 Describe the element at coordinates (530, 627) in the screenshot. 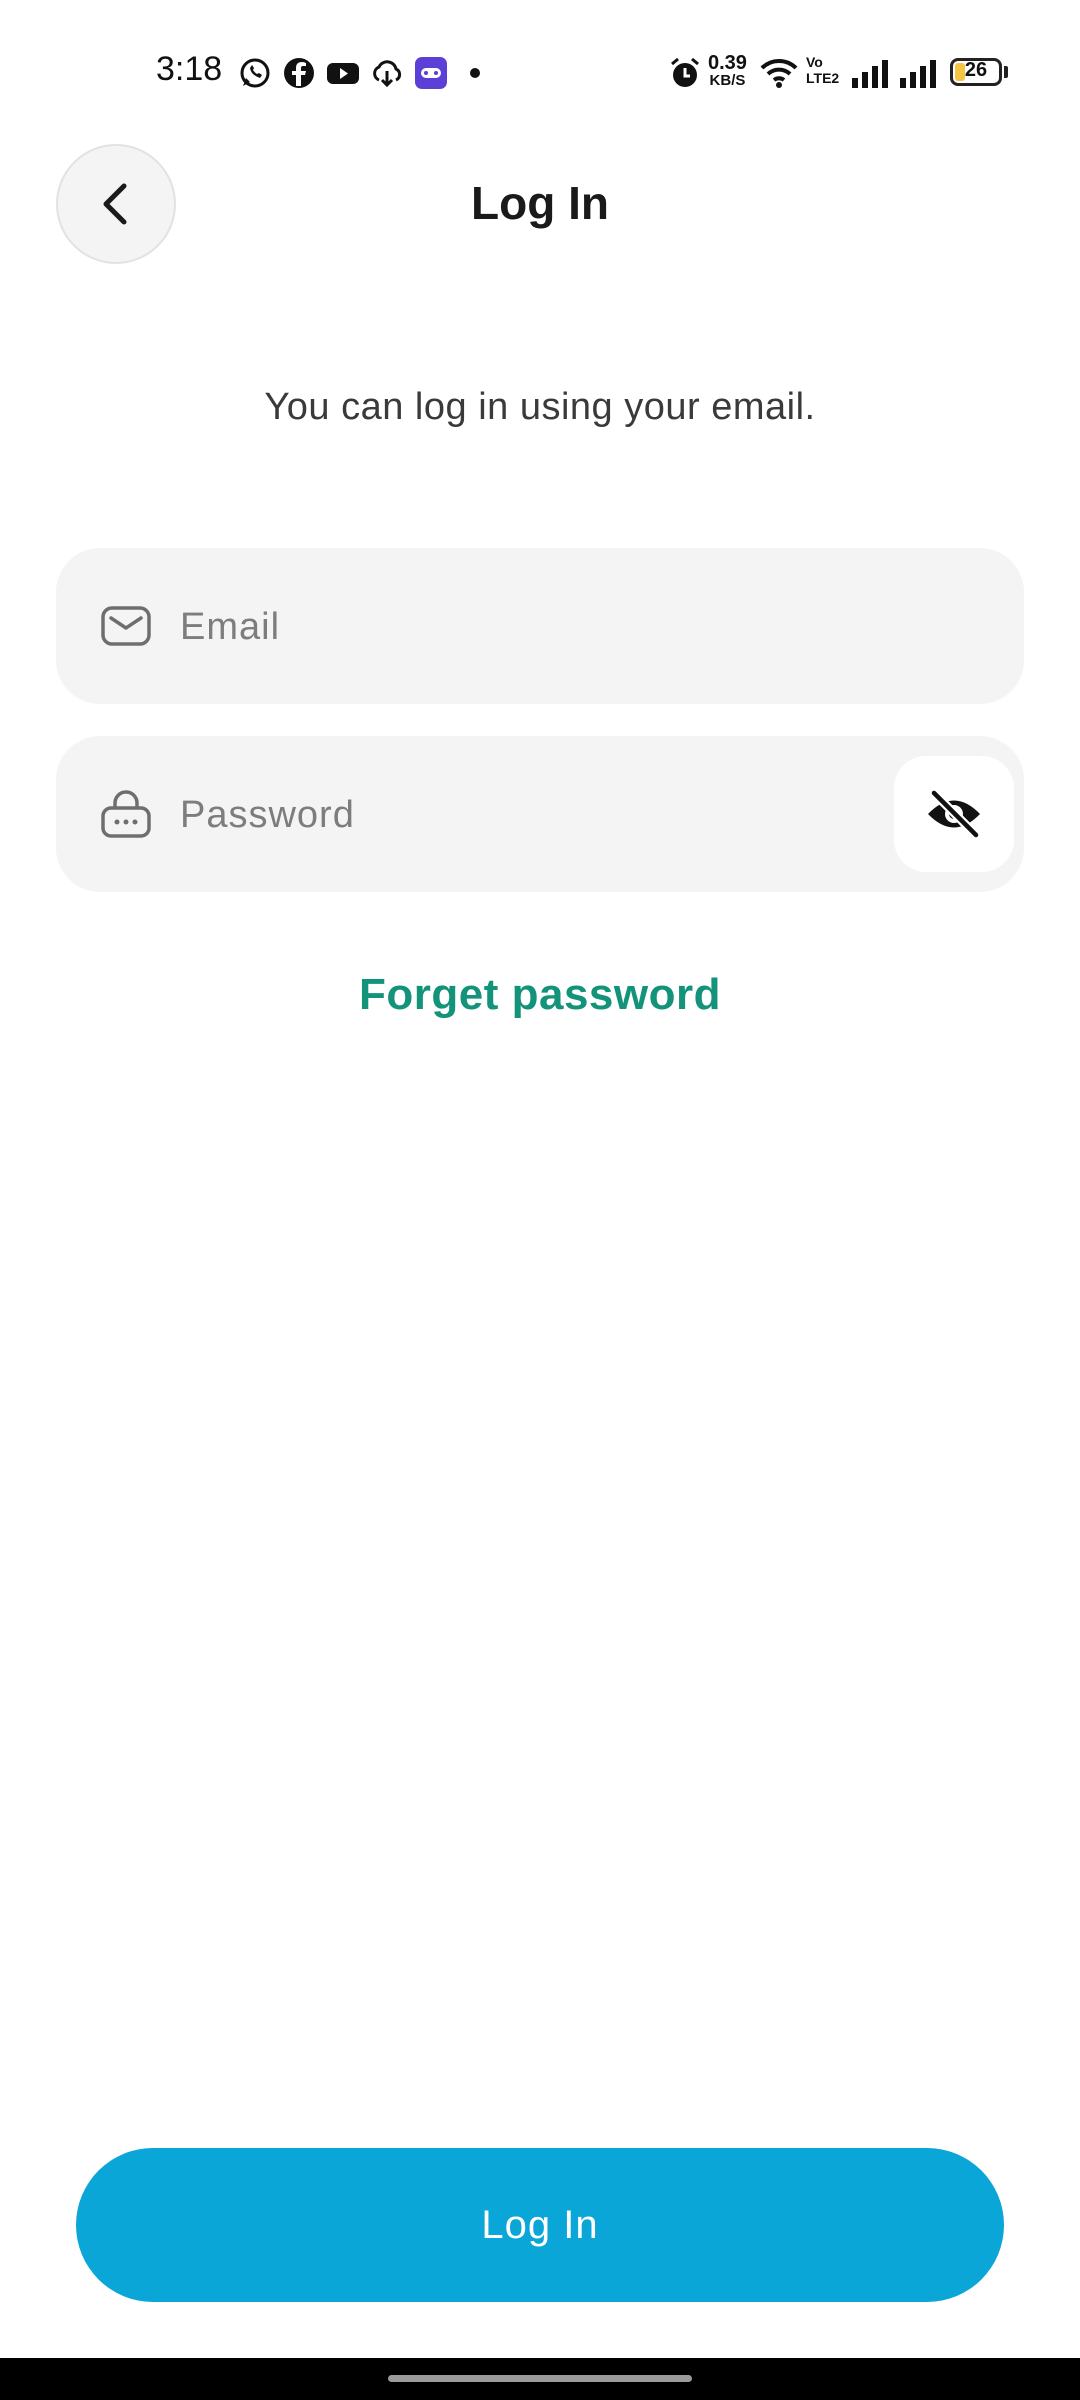

I see `email-input` at that location.